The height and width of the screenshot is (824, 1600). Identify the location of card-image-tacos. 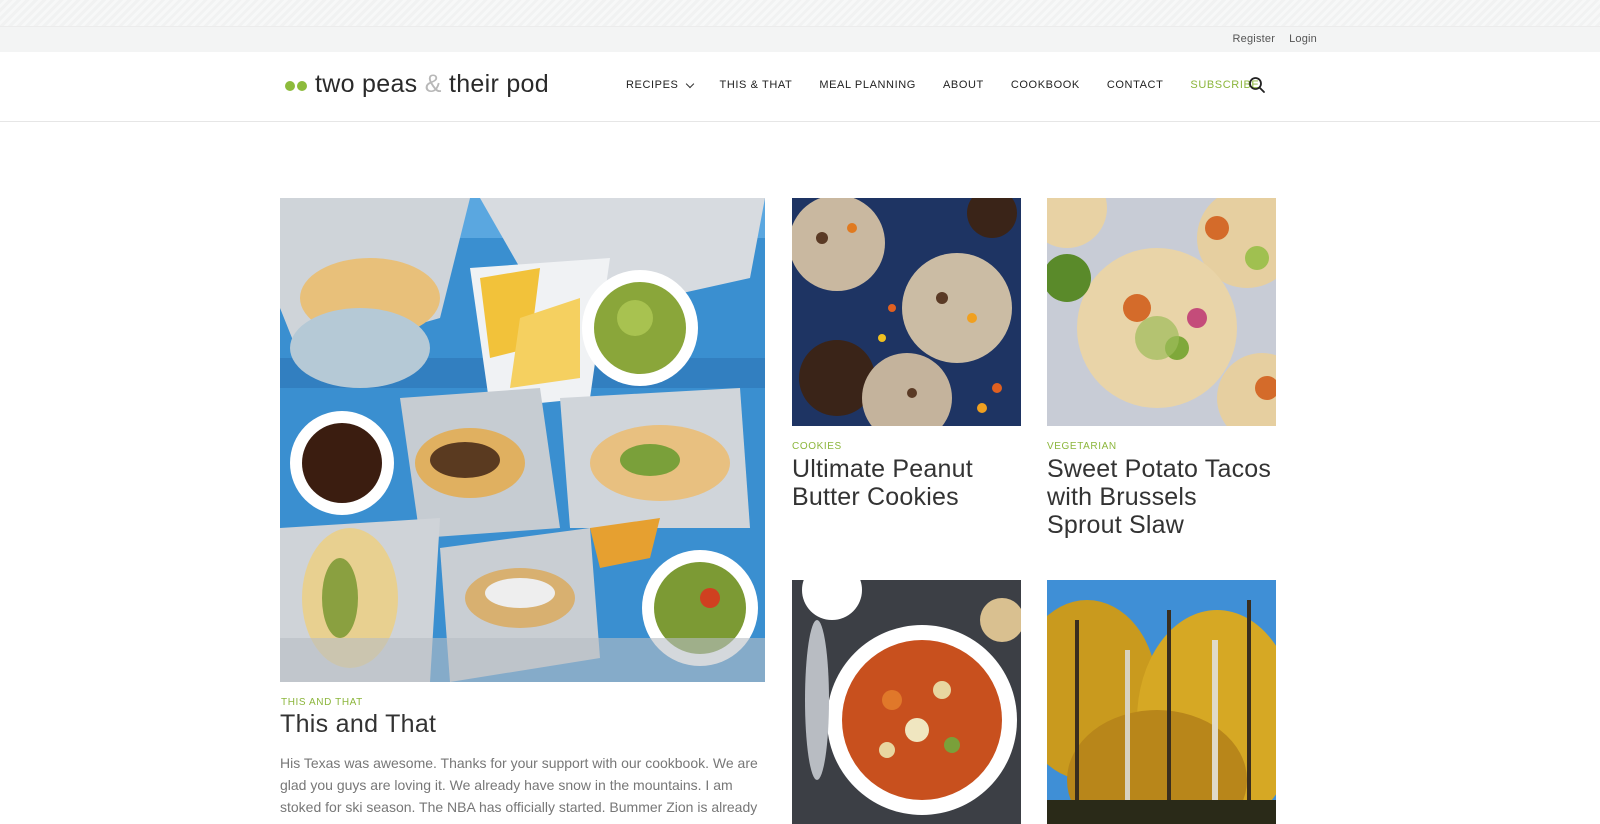
(1161, 312).